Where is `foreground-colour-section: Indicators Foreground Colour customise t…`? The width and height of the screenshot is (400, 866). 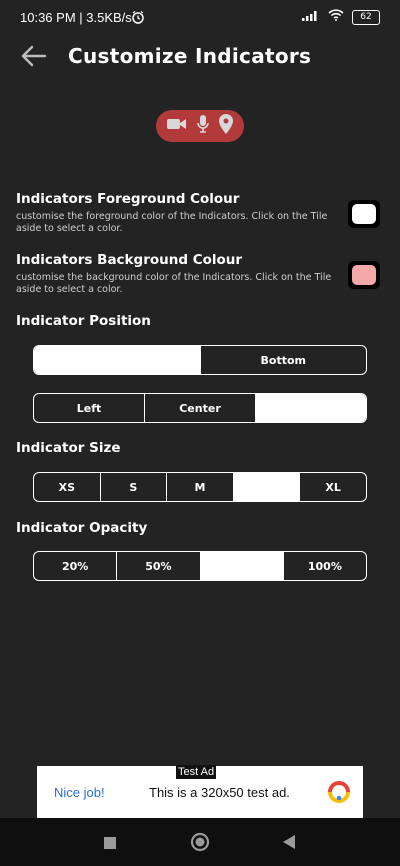 foreground-colour-section: Indicators Foreground Colour customise t… is located at coordinates (176, 213).